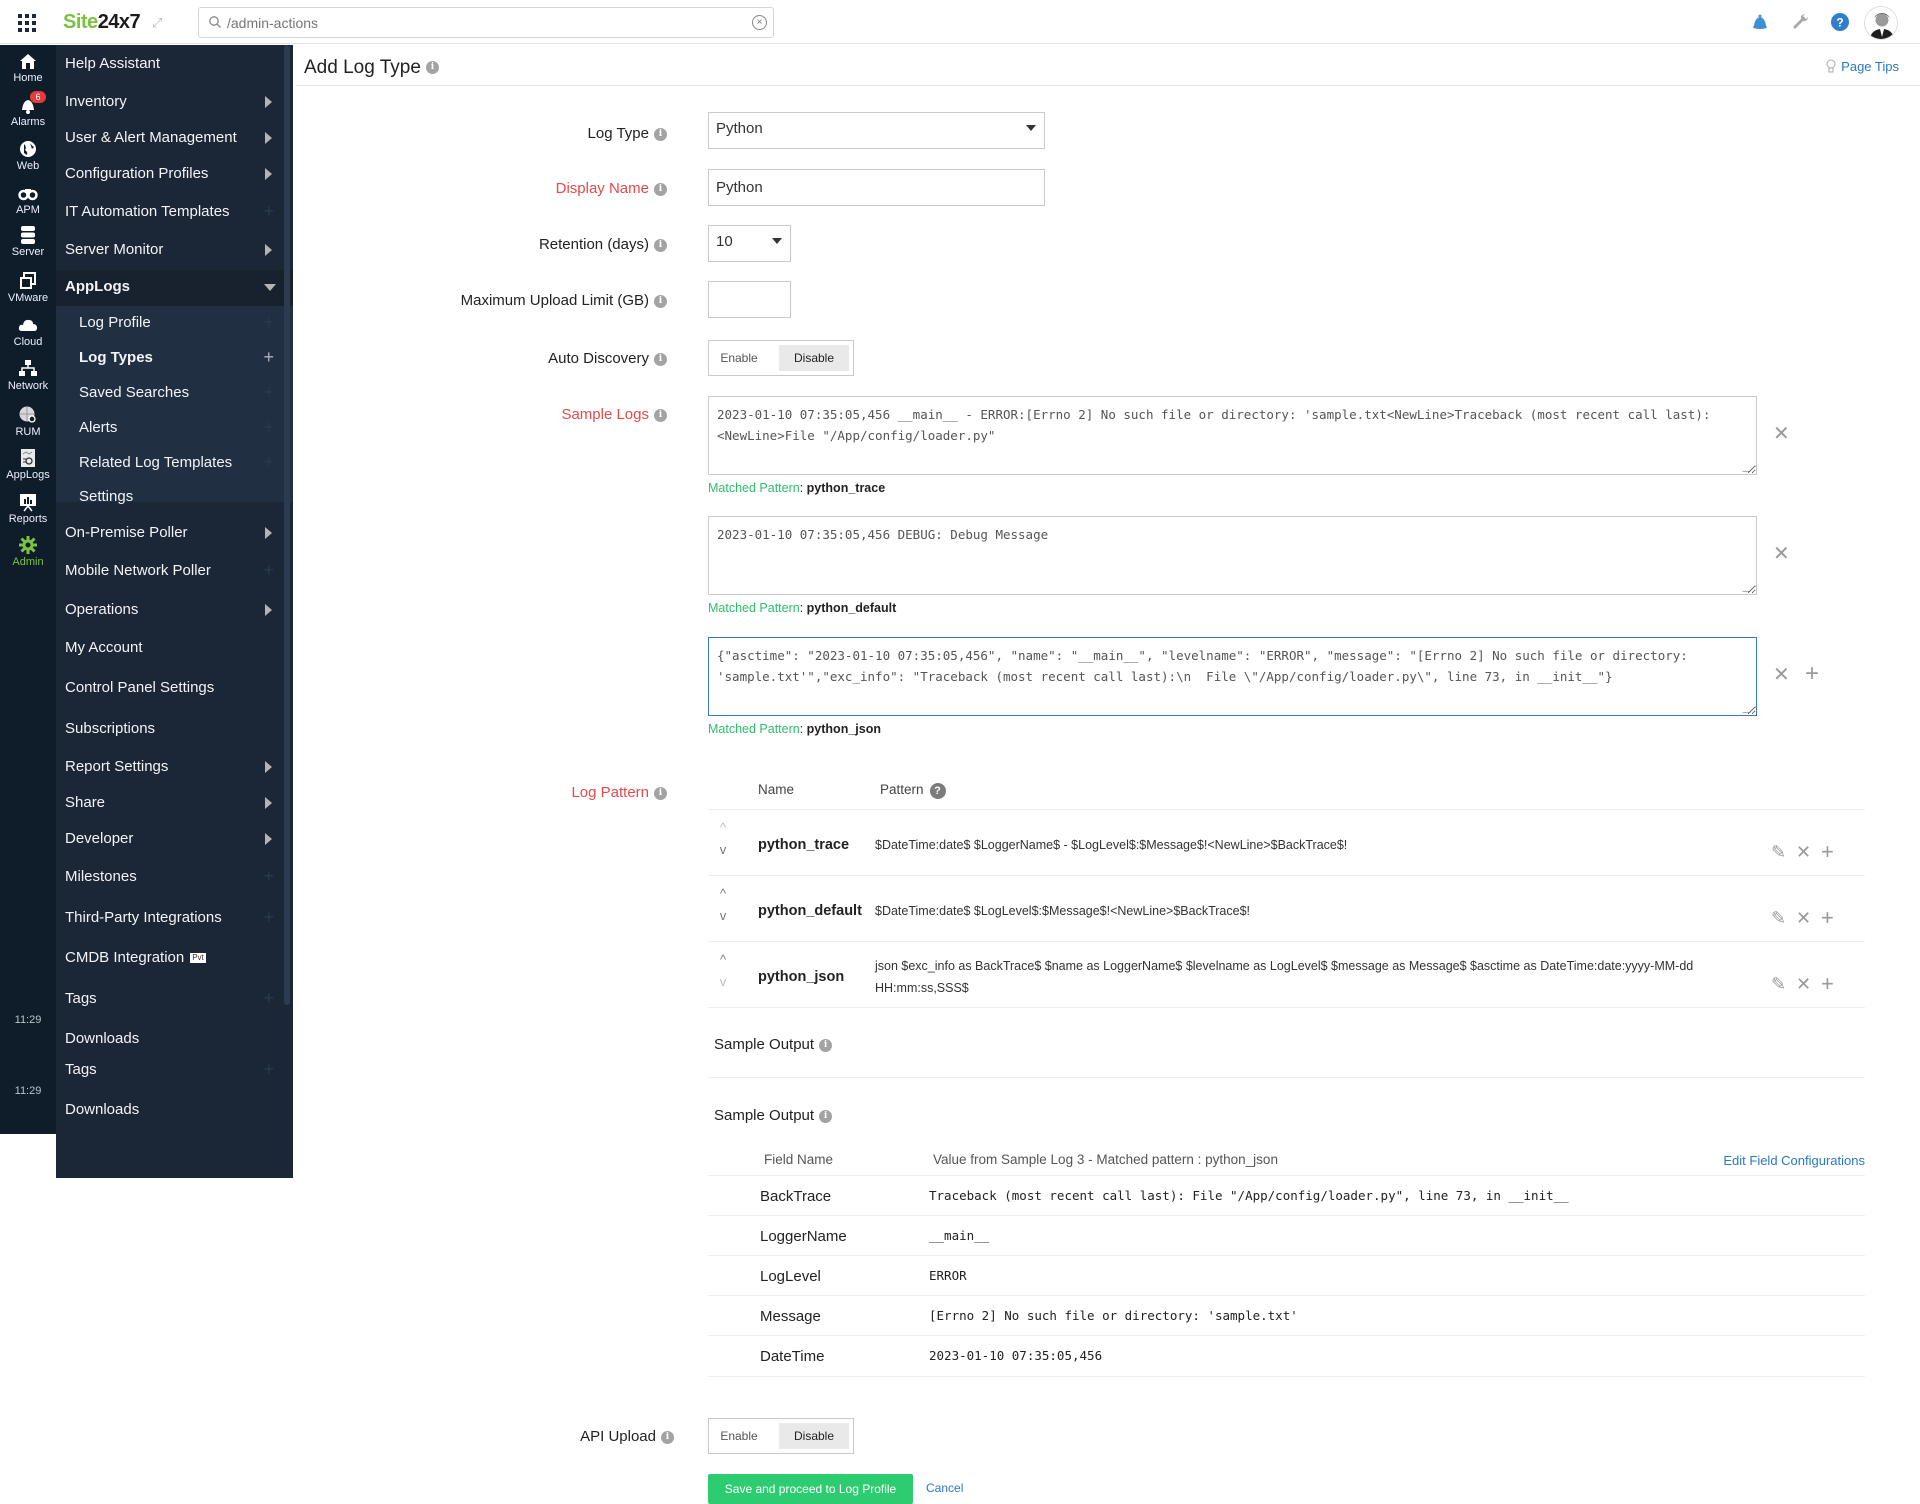  I want to click on help-icon: ?, so click(1840, 22).